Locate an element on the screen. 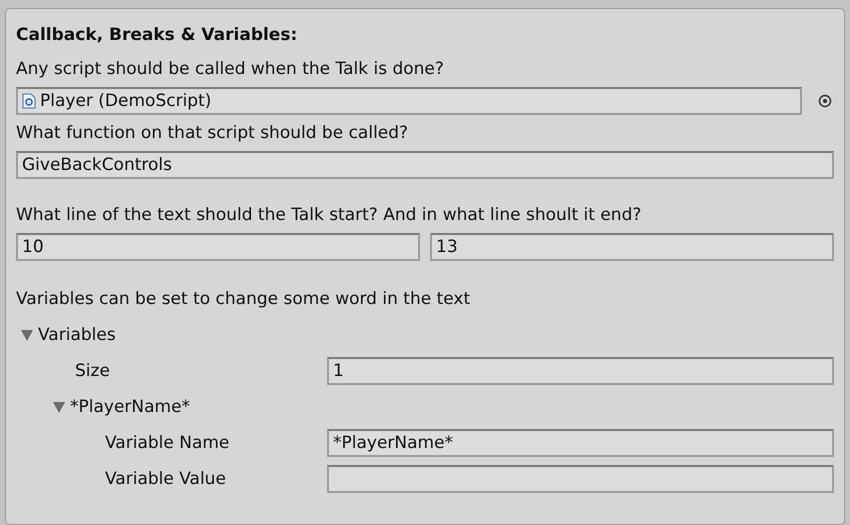 The height and width of the screenshot is (525, 850). end-line-field: 13 is located at coordinates (632, 247).